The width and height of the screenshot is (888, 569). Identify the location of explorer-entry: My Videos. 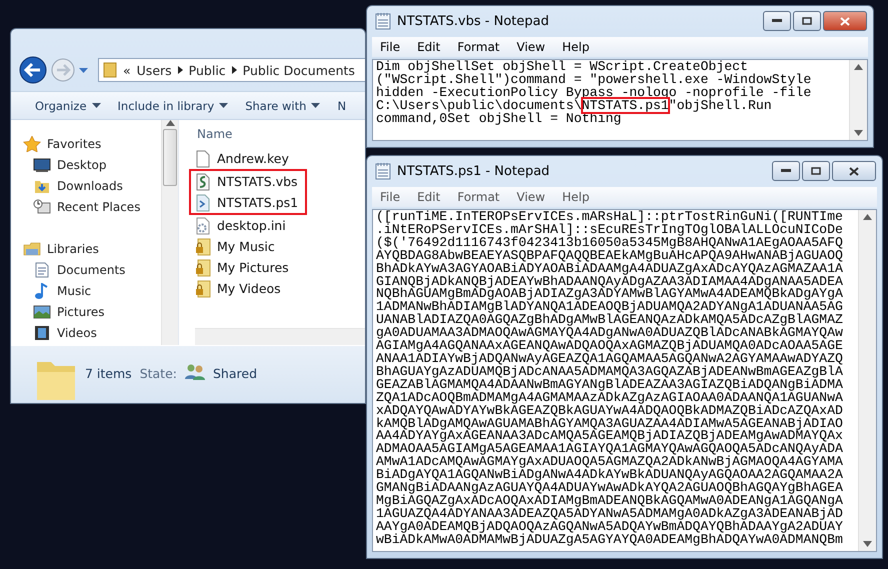
(280, 288).